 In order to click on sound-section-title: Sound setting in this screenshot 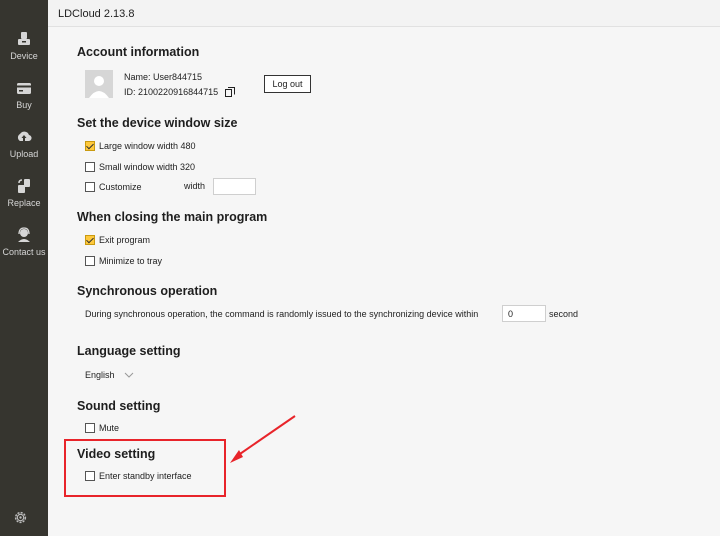, I will do `click(119, 406)`.